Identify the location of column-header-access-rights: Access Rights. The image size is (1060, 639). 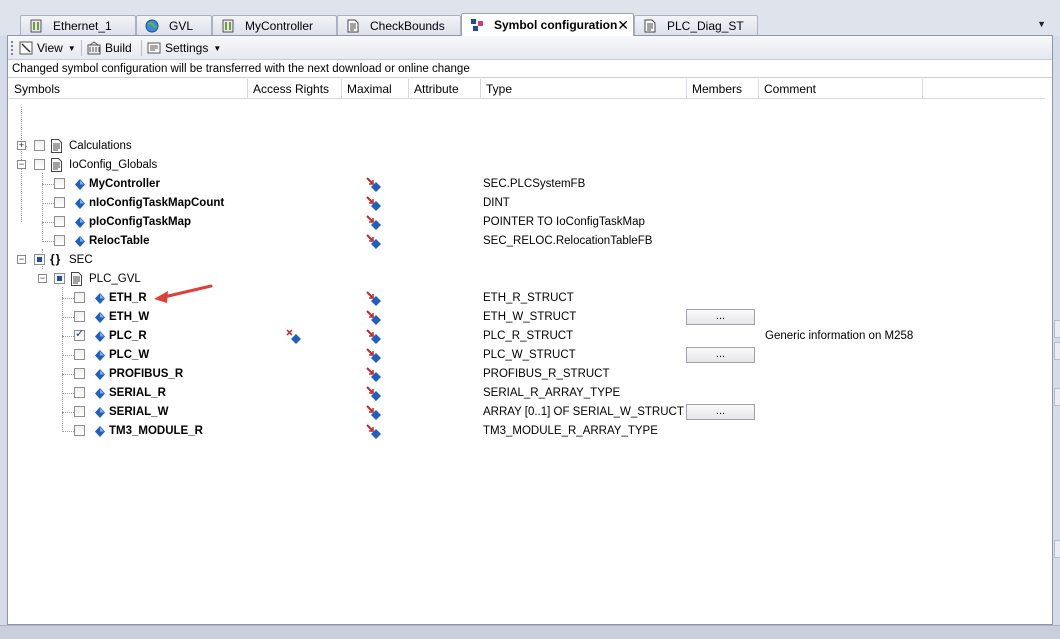
(295, 89).